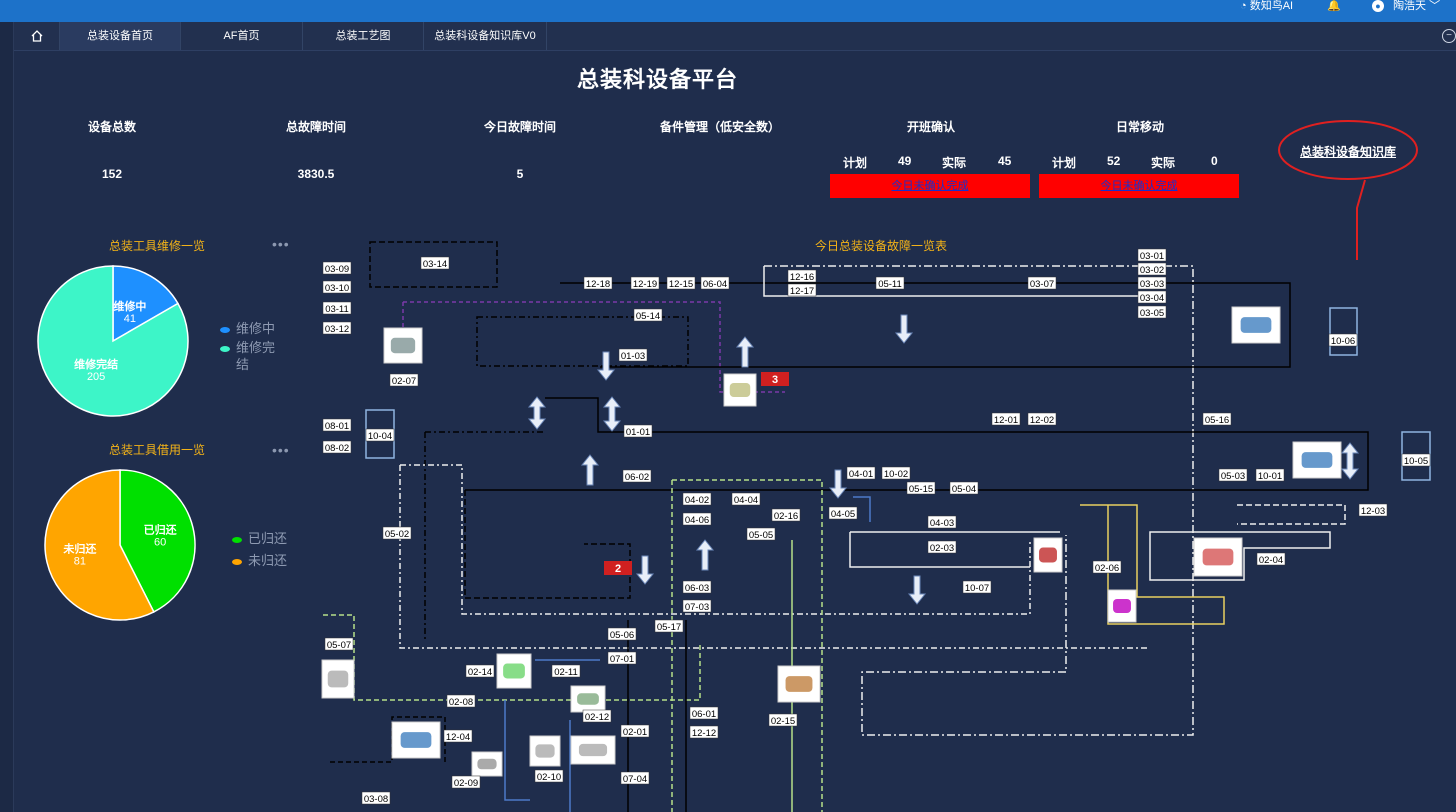 The image size is (1456, 812). Describe the element at coordinates (1373, 511) in the screenshot. I see `station-label: 12-03` at that location.